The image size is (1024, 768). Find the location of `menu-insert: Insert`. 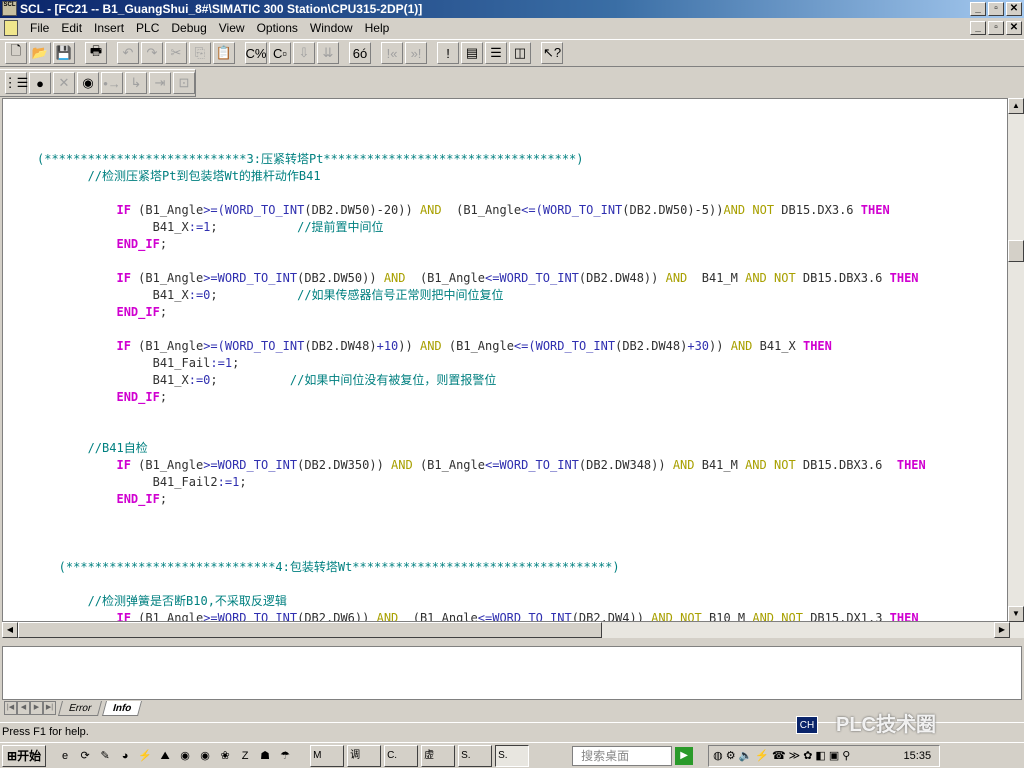

menu-insert: Insert is located at coordinates (109, 28).